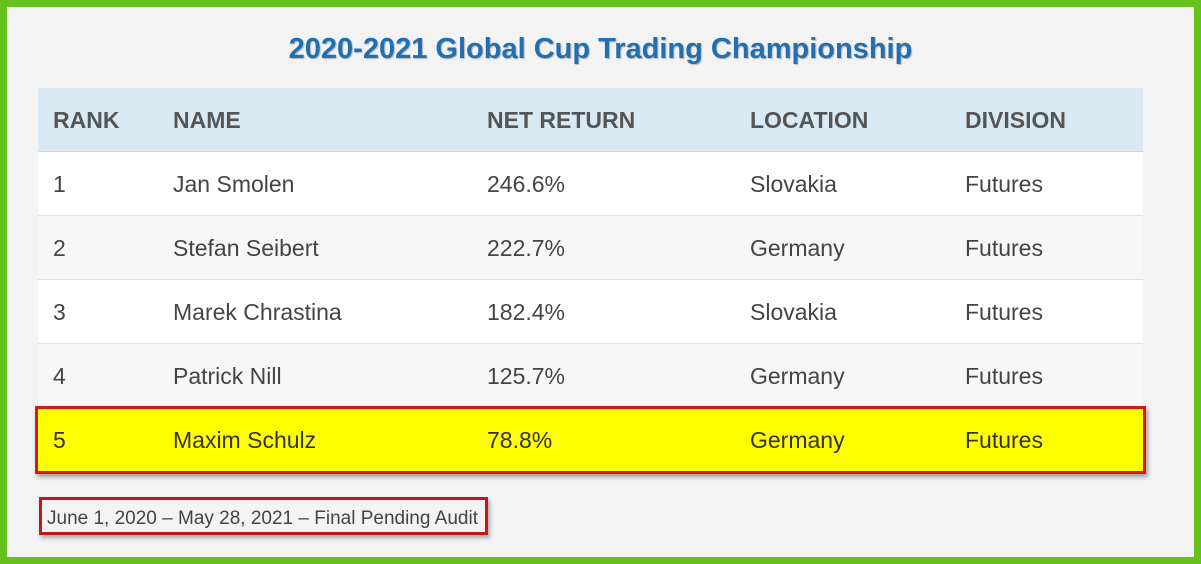 This screenshot has height=564, width=1201. What do you see at coordinates (590, 376) in the screenshot?
I see `table-row: 4 Patrick Nill 125.7% Germany Futures` at bounding box center [590, 376].